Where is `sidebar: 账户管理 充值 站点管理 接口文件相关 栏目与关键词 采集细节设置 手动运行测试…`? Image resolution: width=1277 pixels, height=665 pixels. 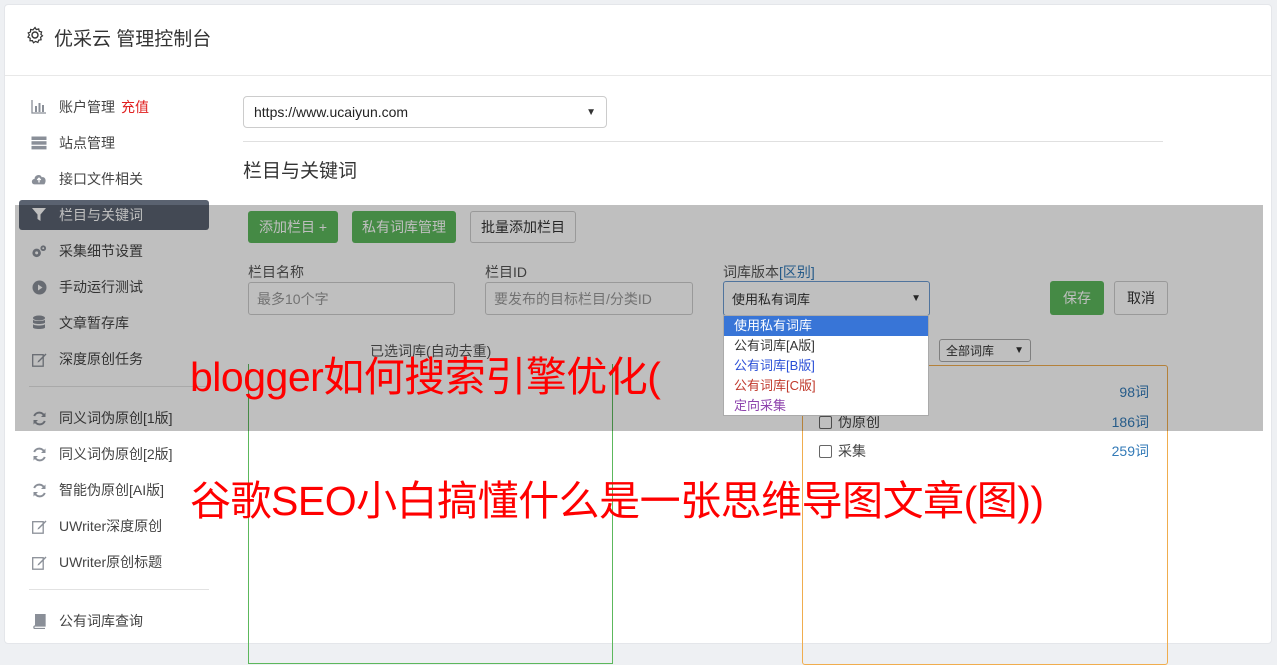 sidebar: 账户管理 充值 站点管理 接口文件相关 栏目与关键词 采集细节设置 手动运行测试… is located at coordinates (114, 367).